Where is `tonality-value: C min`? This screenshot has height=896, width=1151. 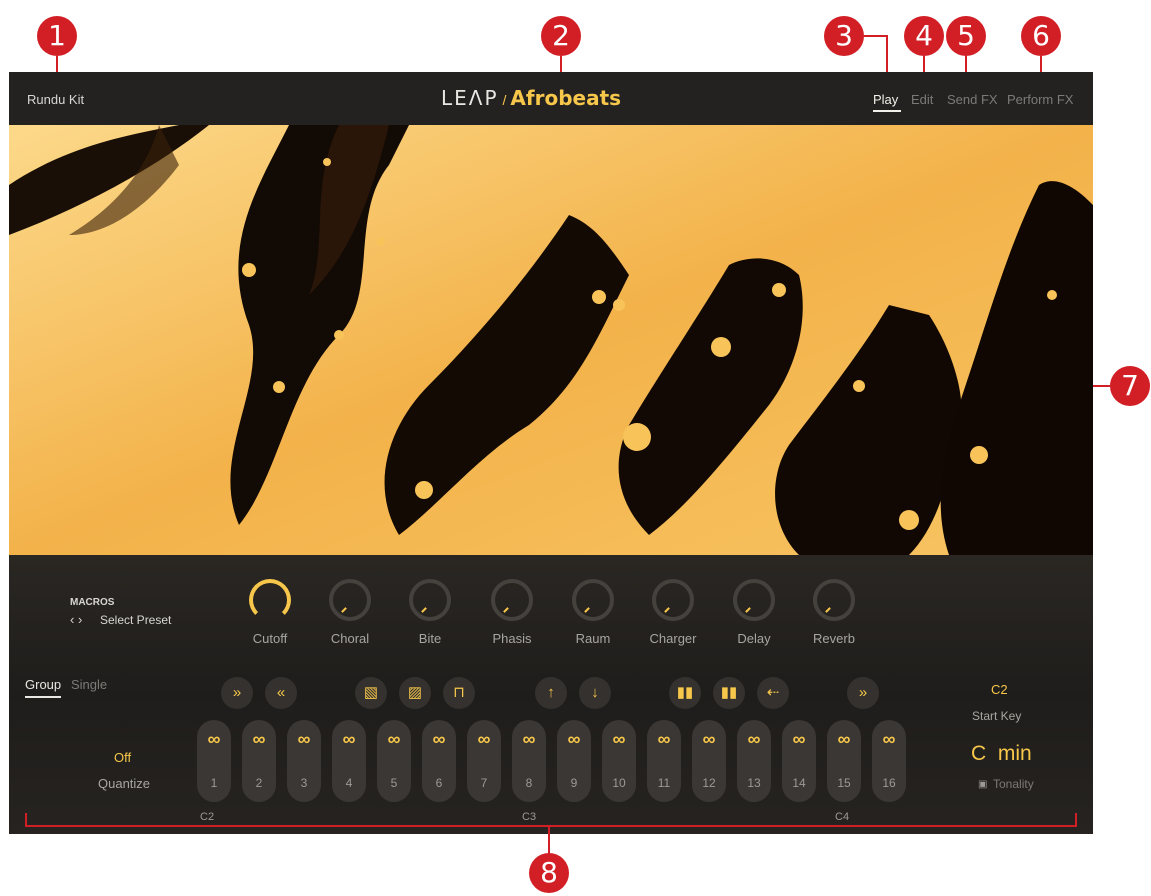
tonality-value: C min is located at coordinates (1001, 754).